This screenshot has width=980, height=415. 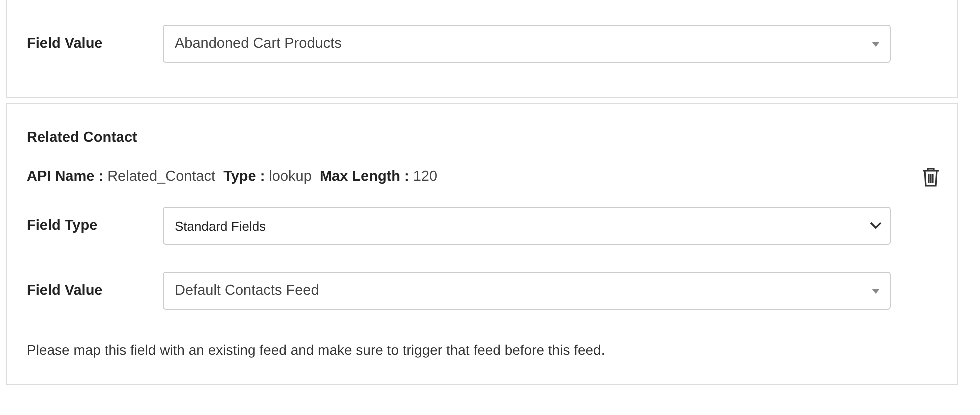 I want to click on dropdown-field: Default Contacts Feed, so click(x=527, y=291).